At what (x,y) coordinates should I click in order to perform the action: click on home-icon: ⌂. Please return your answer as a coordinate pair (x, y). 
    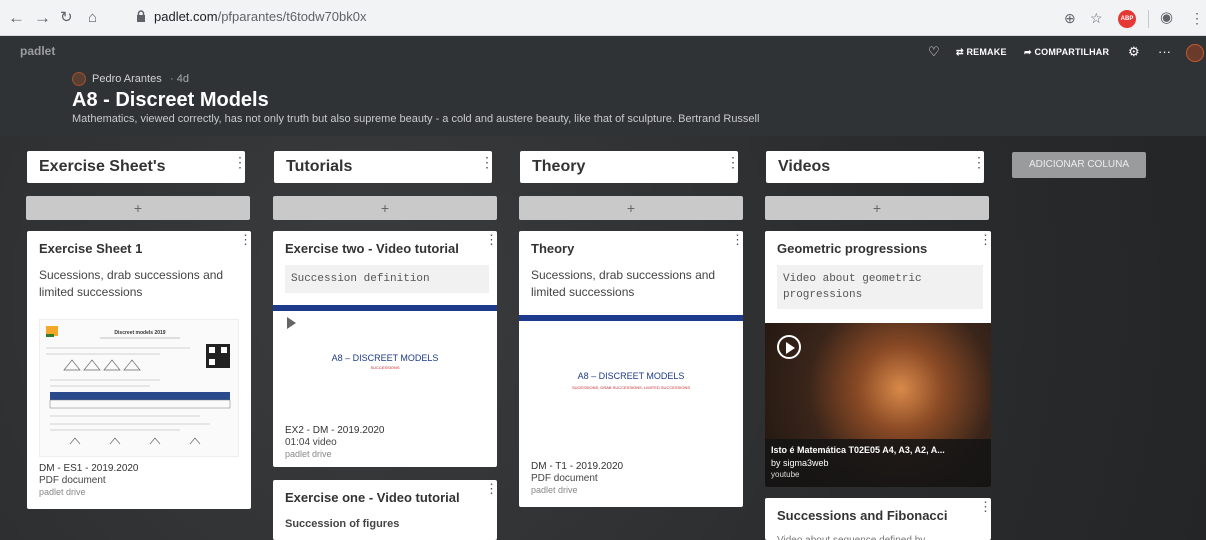
    Looking at the image, I should click on (92, 18).